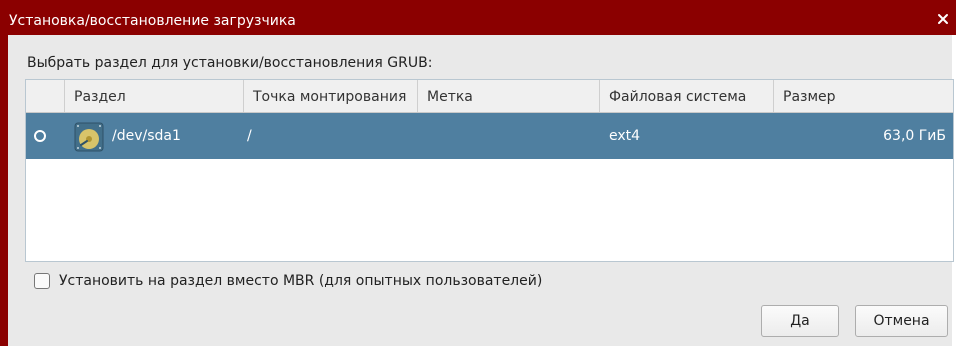 Image resolution: width=956 pixels, height=346 pixels. What do you see at coordinates (800, 321) in the screenshot?
I see `ok-button: Да` at bounding box center [800, 321].